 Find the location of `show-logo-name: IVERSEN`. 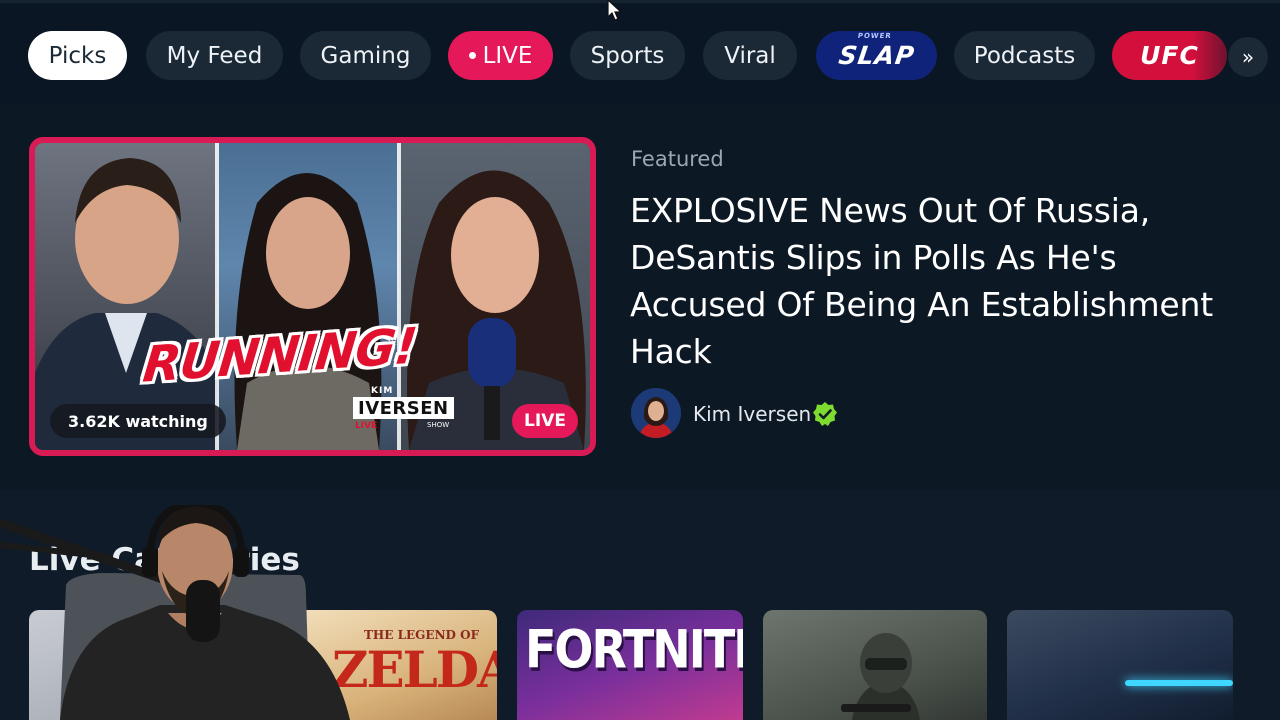

show-logo-name: IVERSEN is located at coordinates (403, 408).